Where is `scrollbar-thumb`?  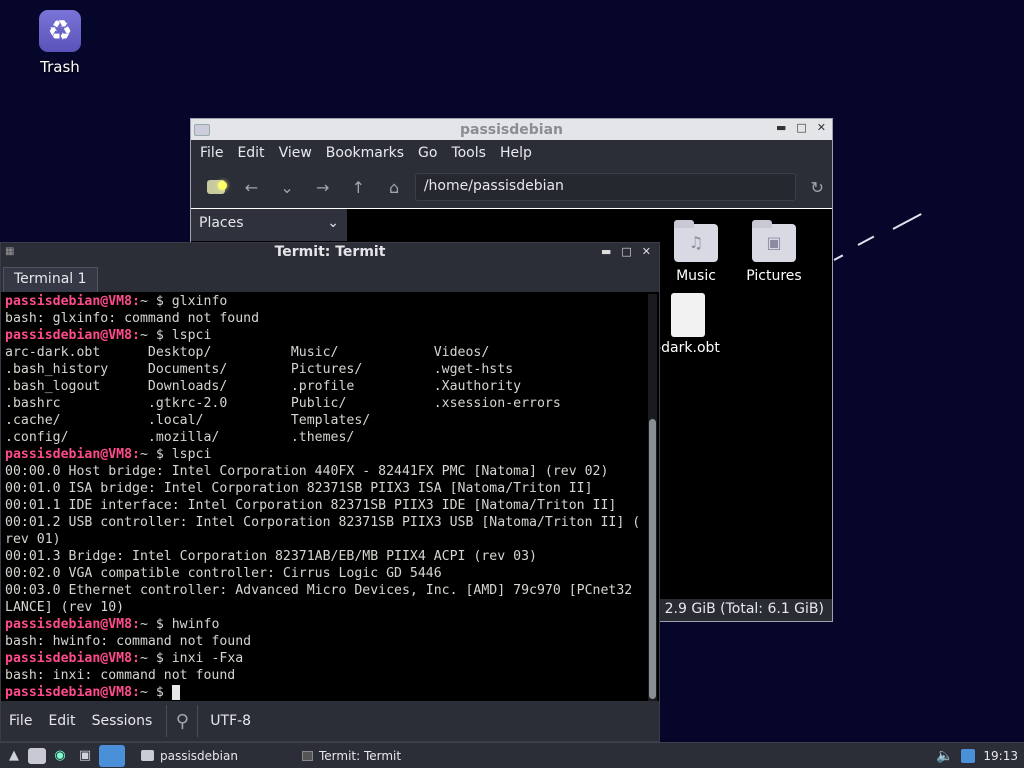 scrollbar-thumb is located at coordinates (652, 559).